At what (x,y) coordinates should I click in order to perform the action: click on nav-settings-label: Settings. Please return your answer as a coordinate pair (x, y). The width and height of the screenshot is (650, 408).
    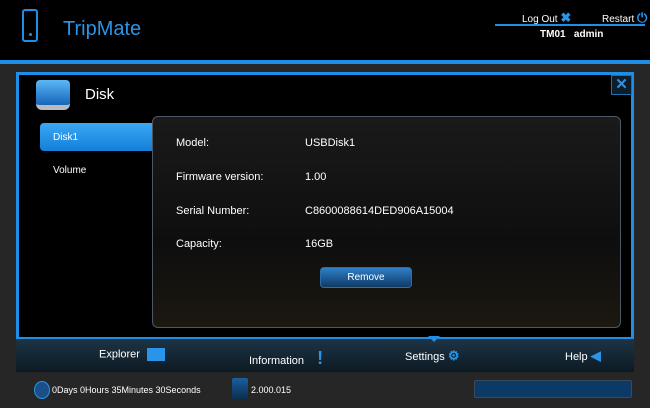
    Looking at the image, I should click on (425, 357).